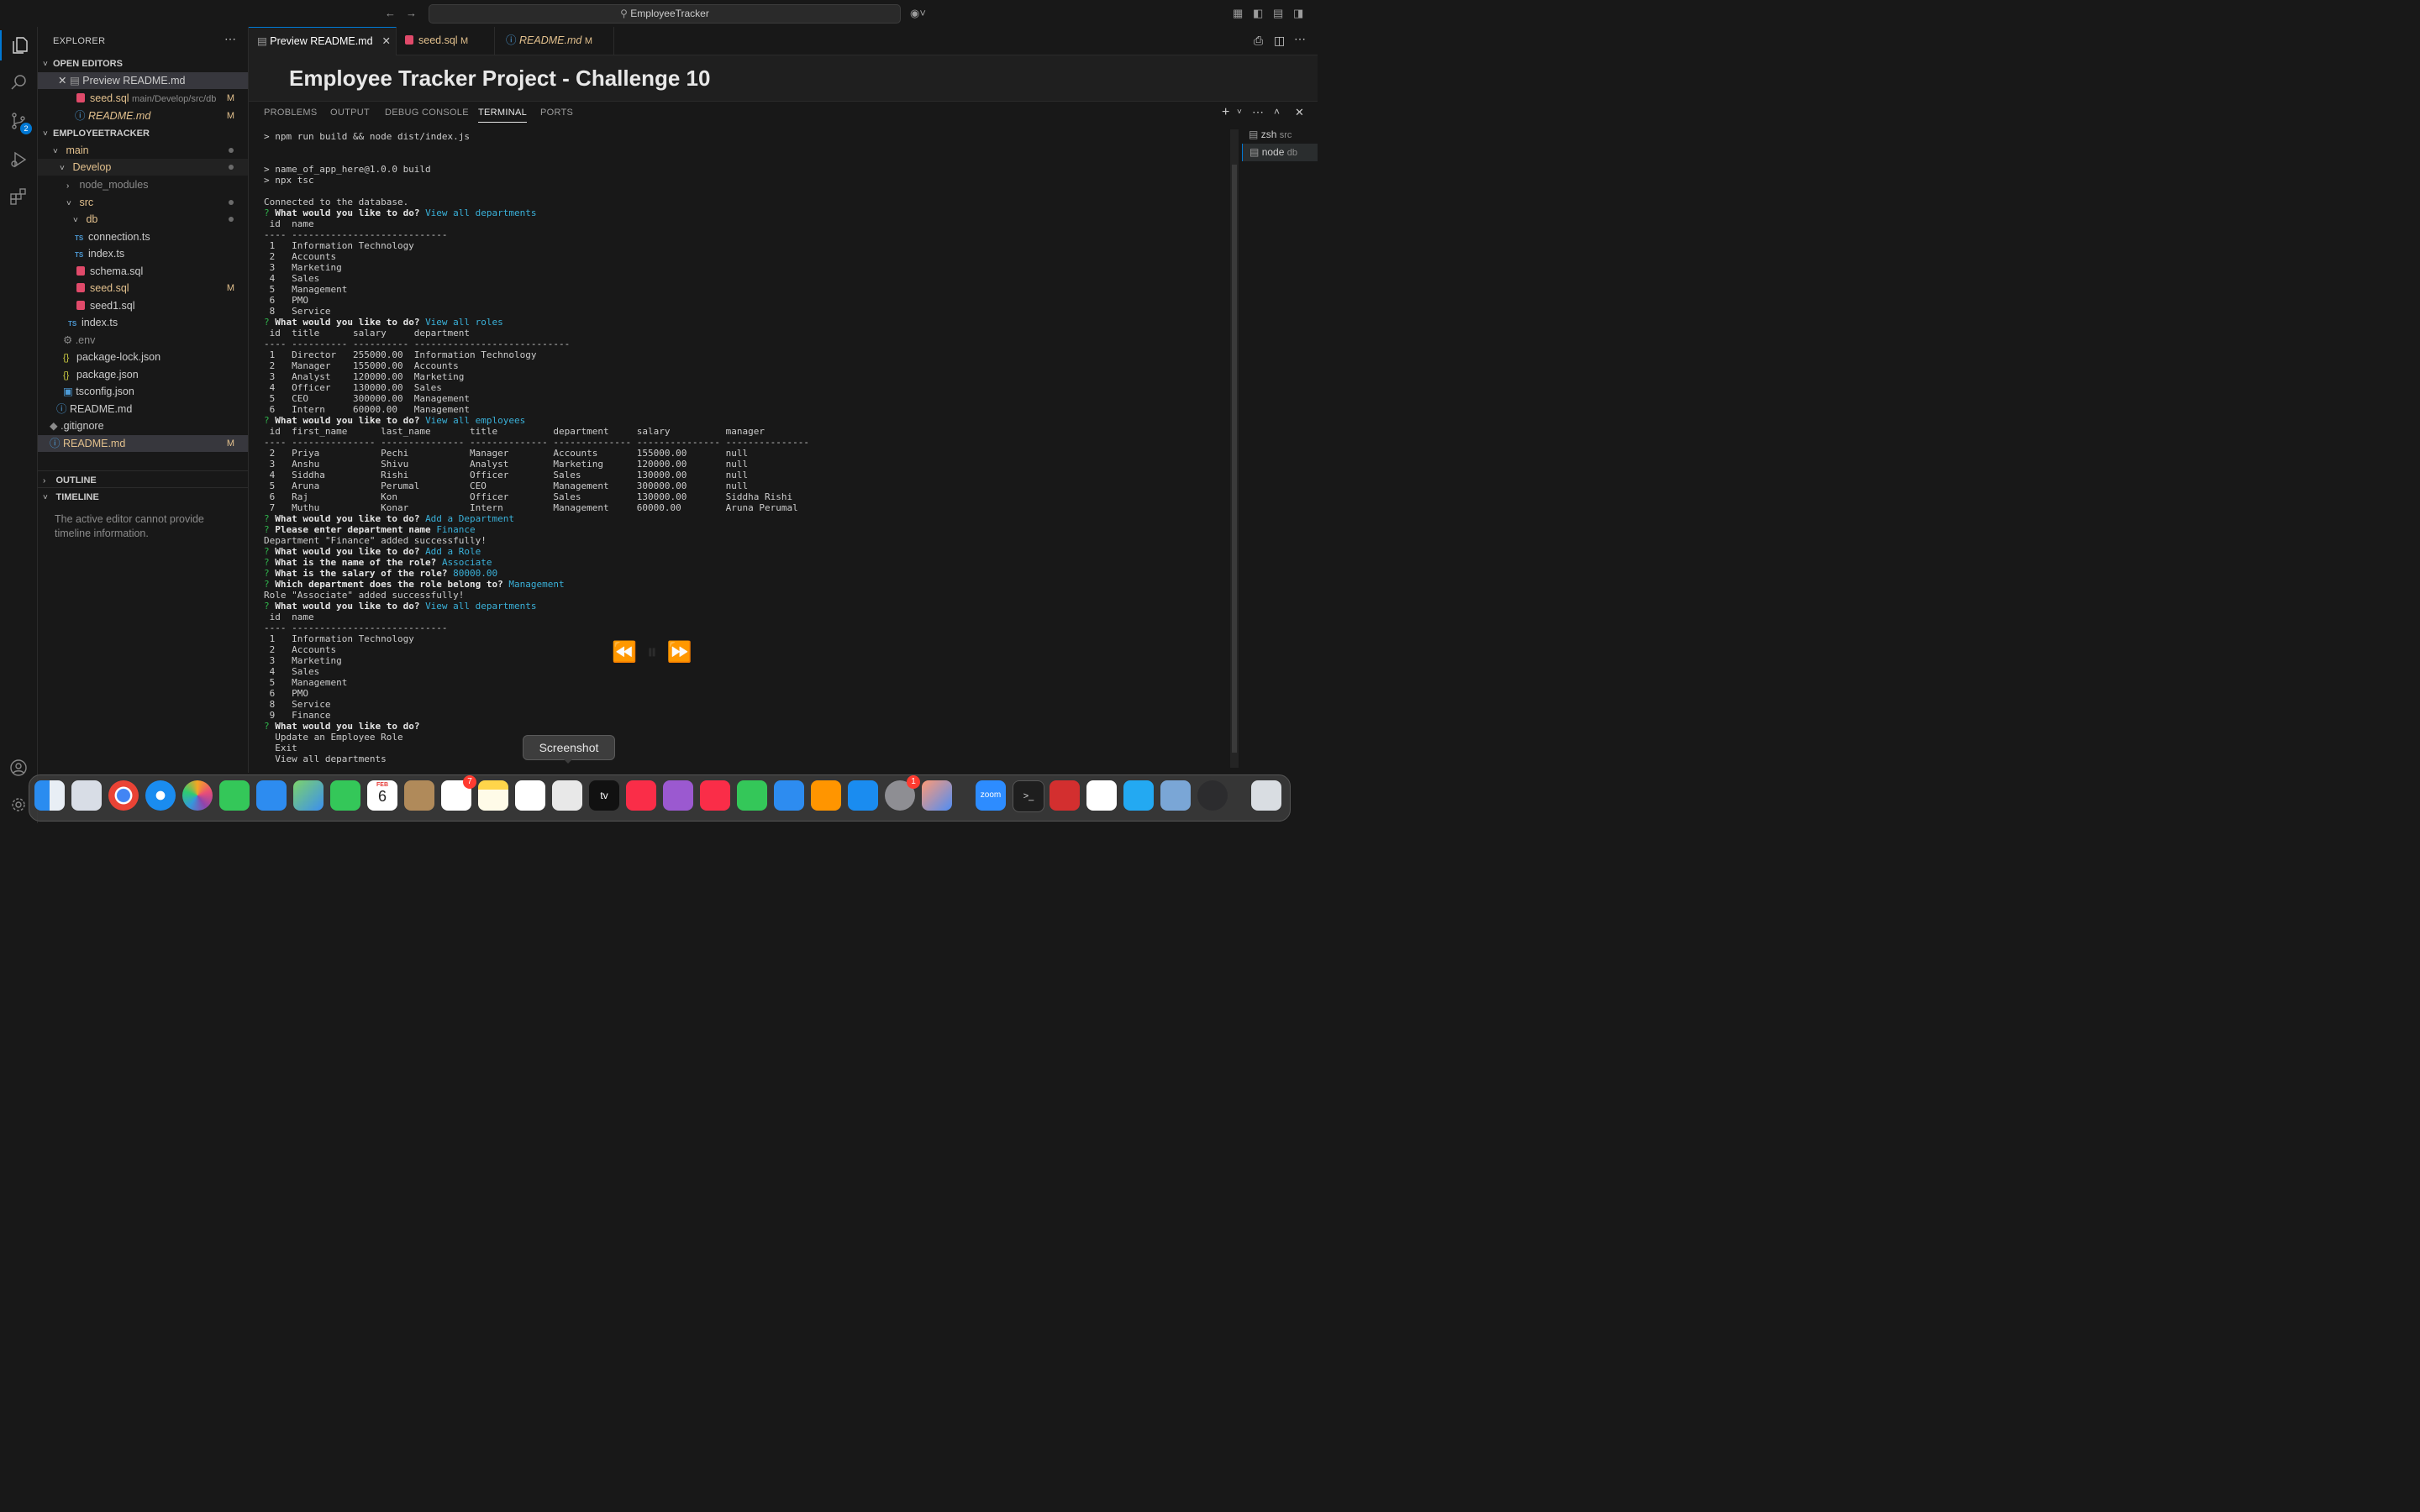 The width and height of the screenshot is (2420, 1512). Describe the element at coordinates (124, 795) in the screenshot. I see `chrome-icon` at that location.